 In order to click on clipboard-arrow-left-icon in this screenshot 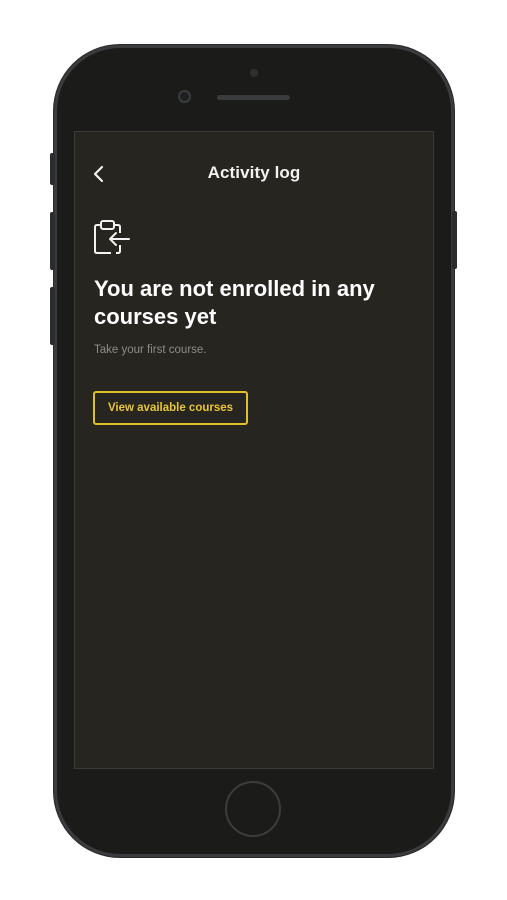, I will do `click(112, 237)`.